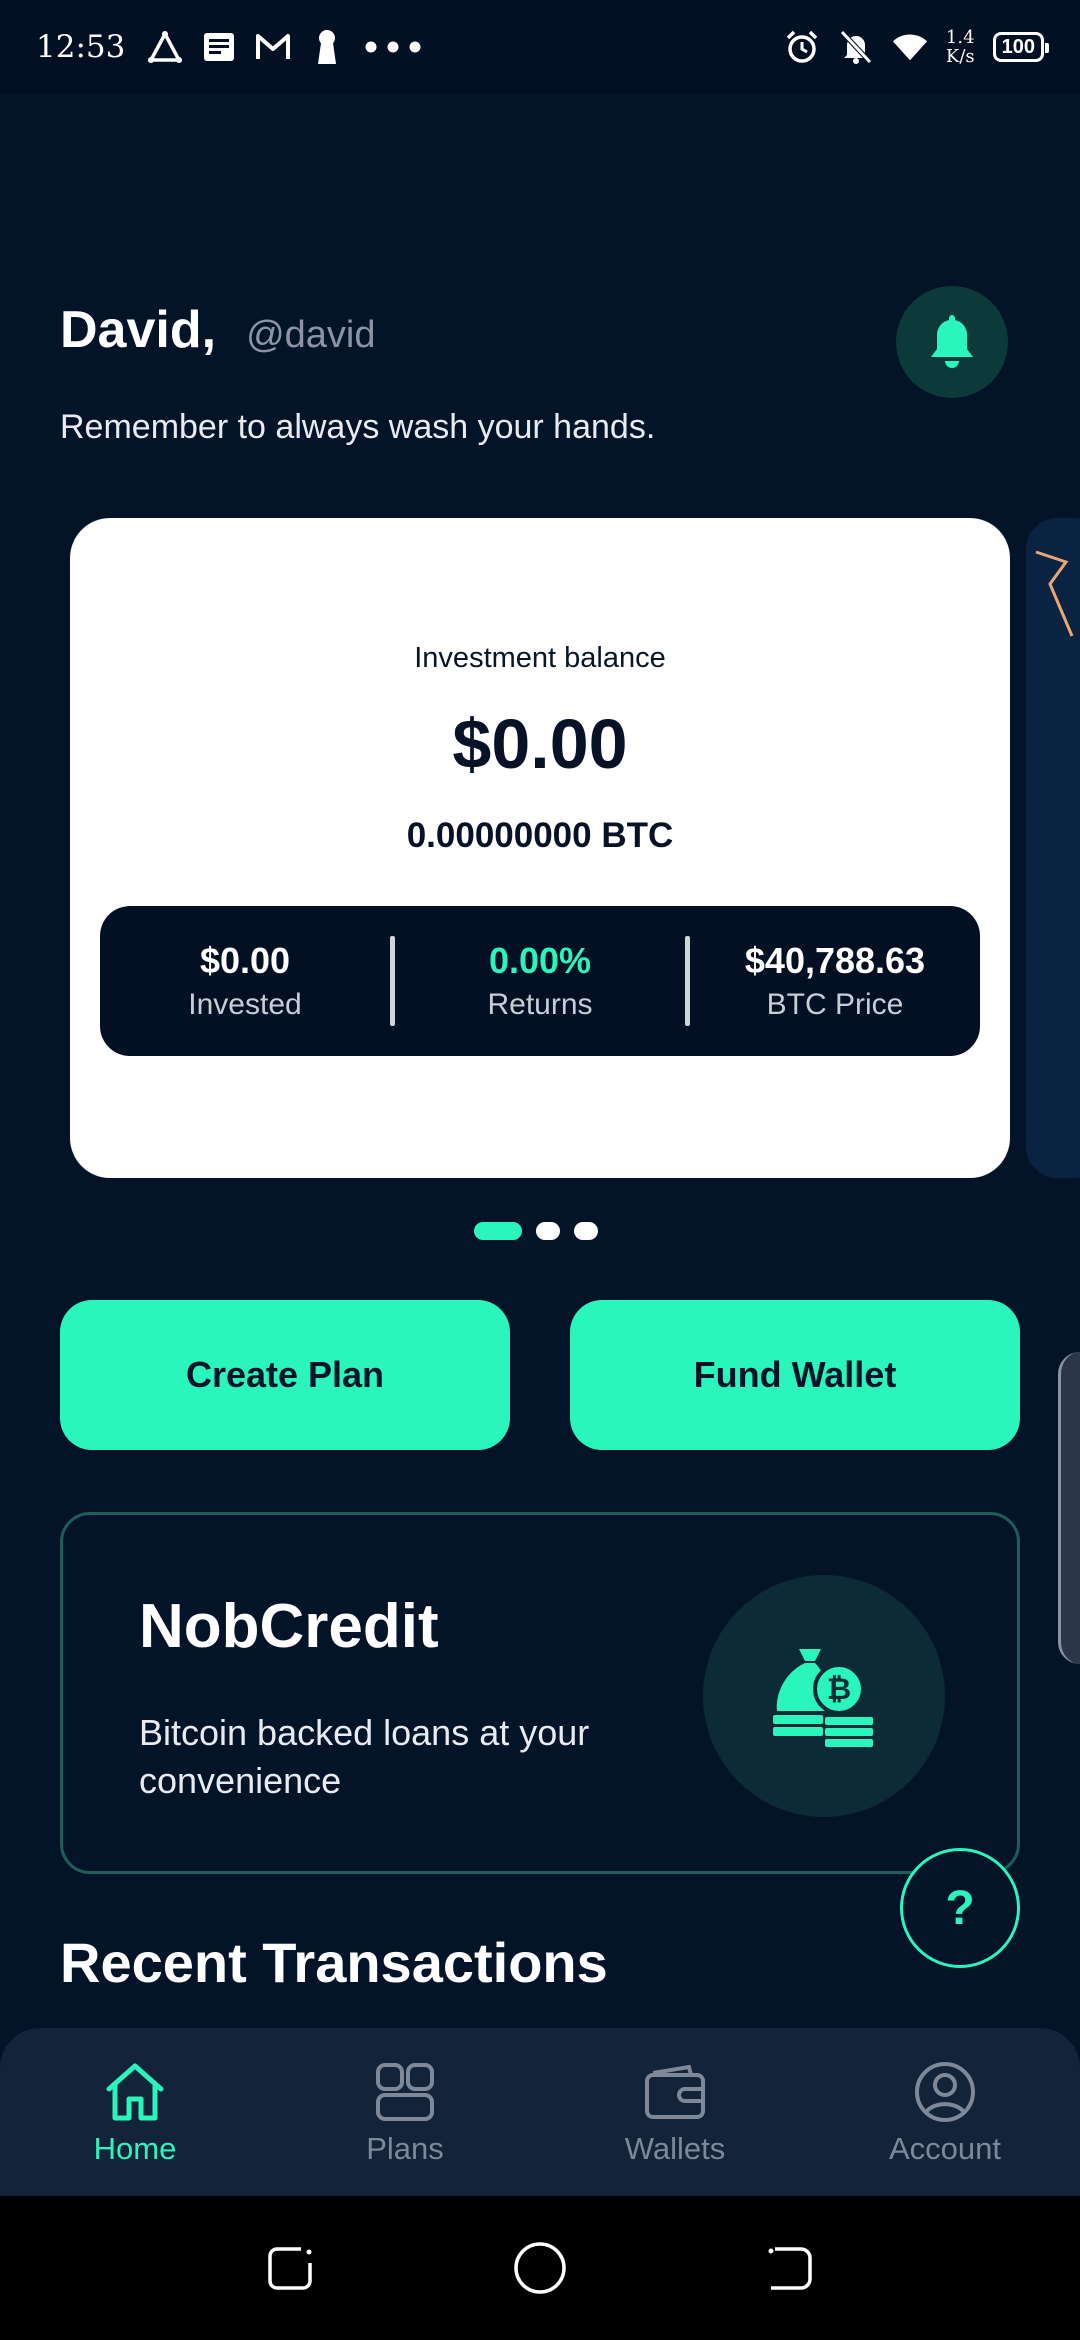  What do you see at coordinates (405, 2092) in the screenshot?
I see `plans-icon` at bounding box center [405, 2092].